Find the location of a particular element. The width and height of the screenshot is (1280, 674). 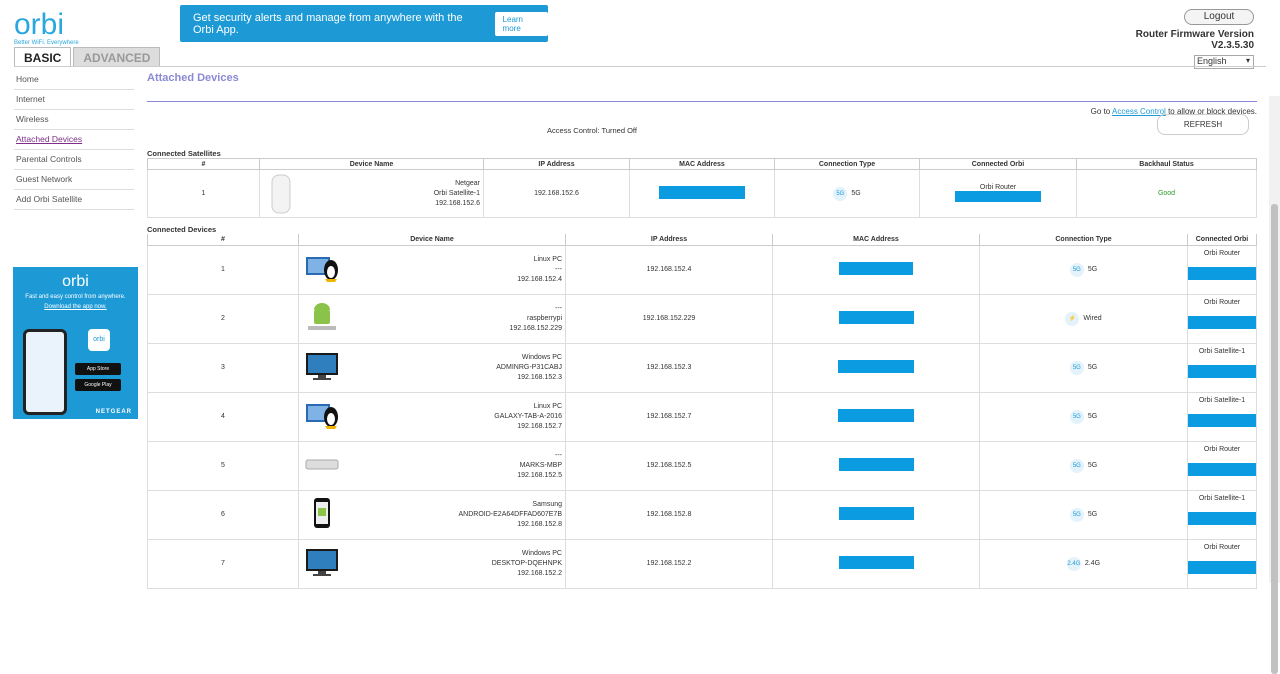

access-control-link: Access Control is located at coordinates (1139, 111).